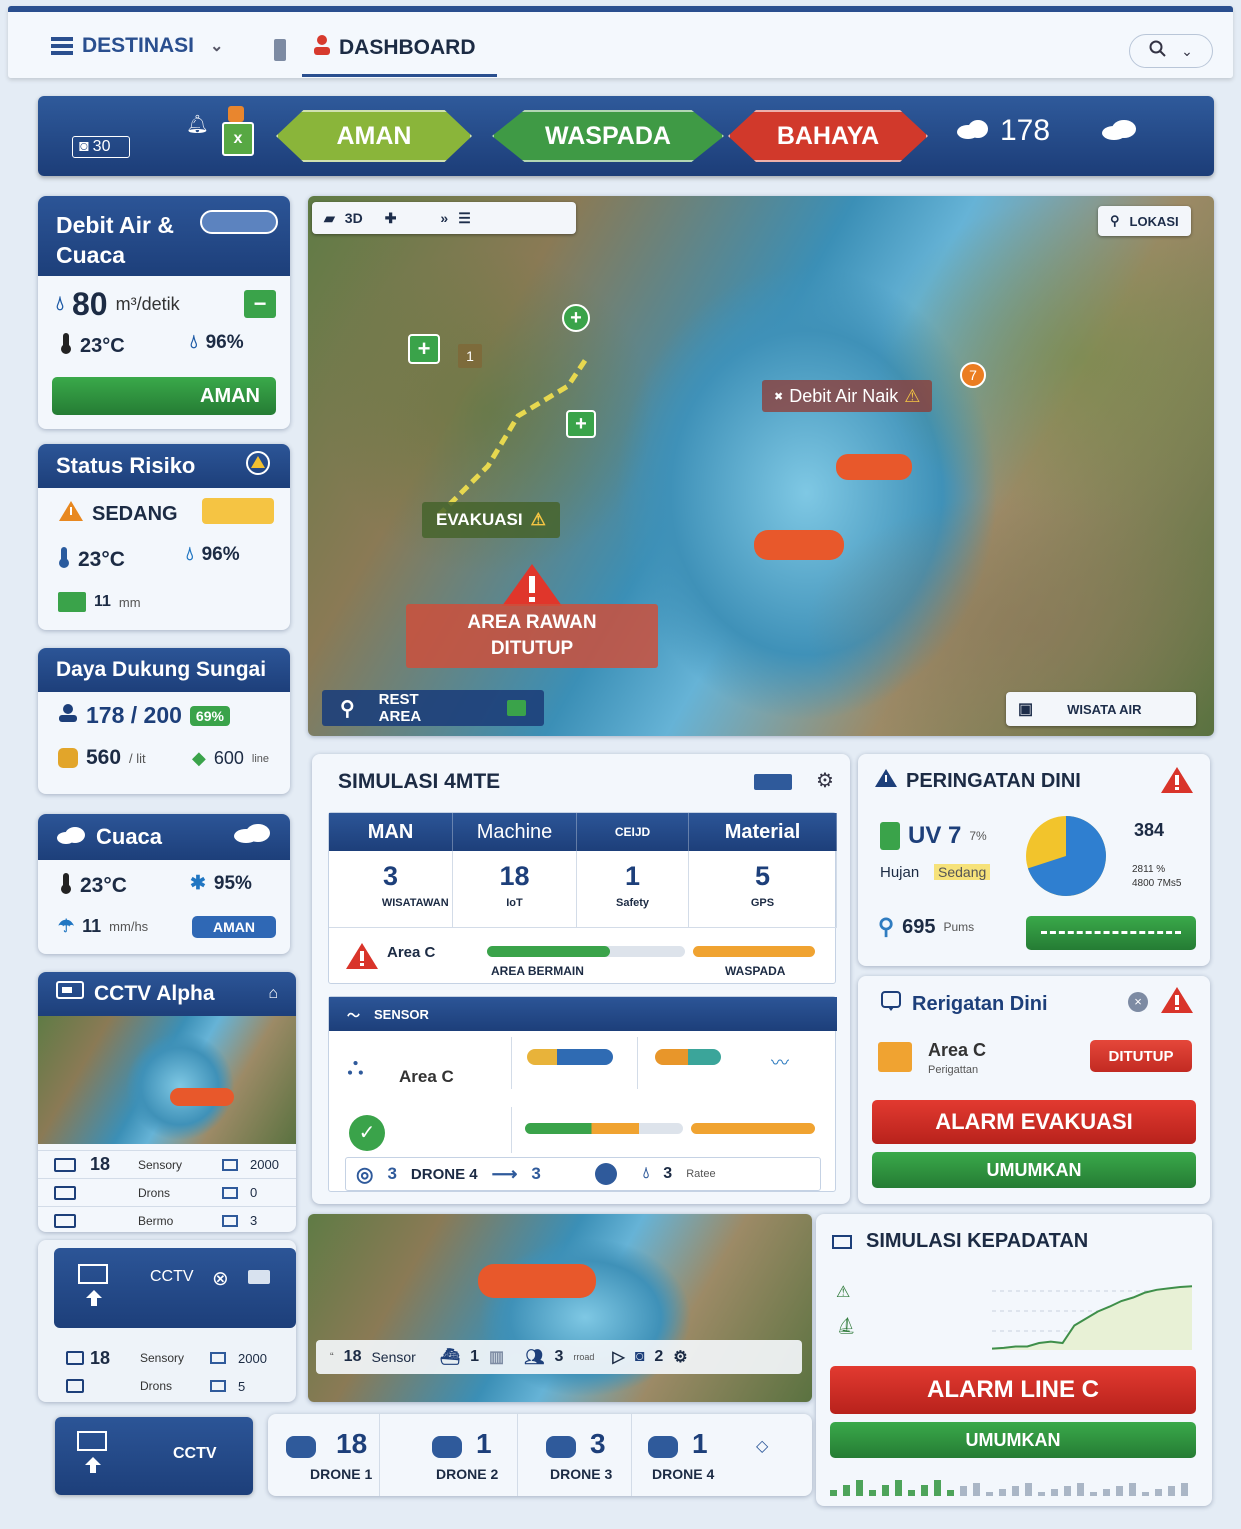  I want to click on wisata-air-text: WISATA AIR, so click(1104, 709).